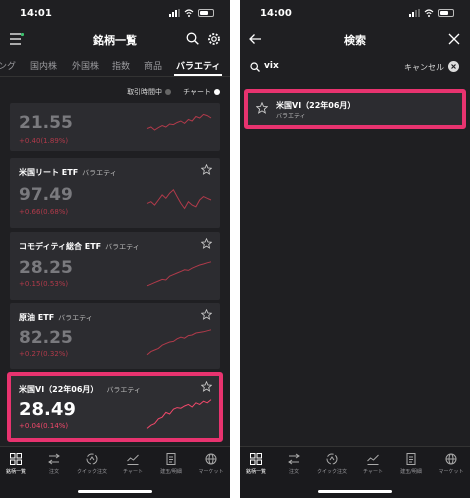 The image size is (470, 498). I want to click on chart-toggle, so click(217, 92).